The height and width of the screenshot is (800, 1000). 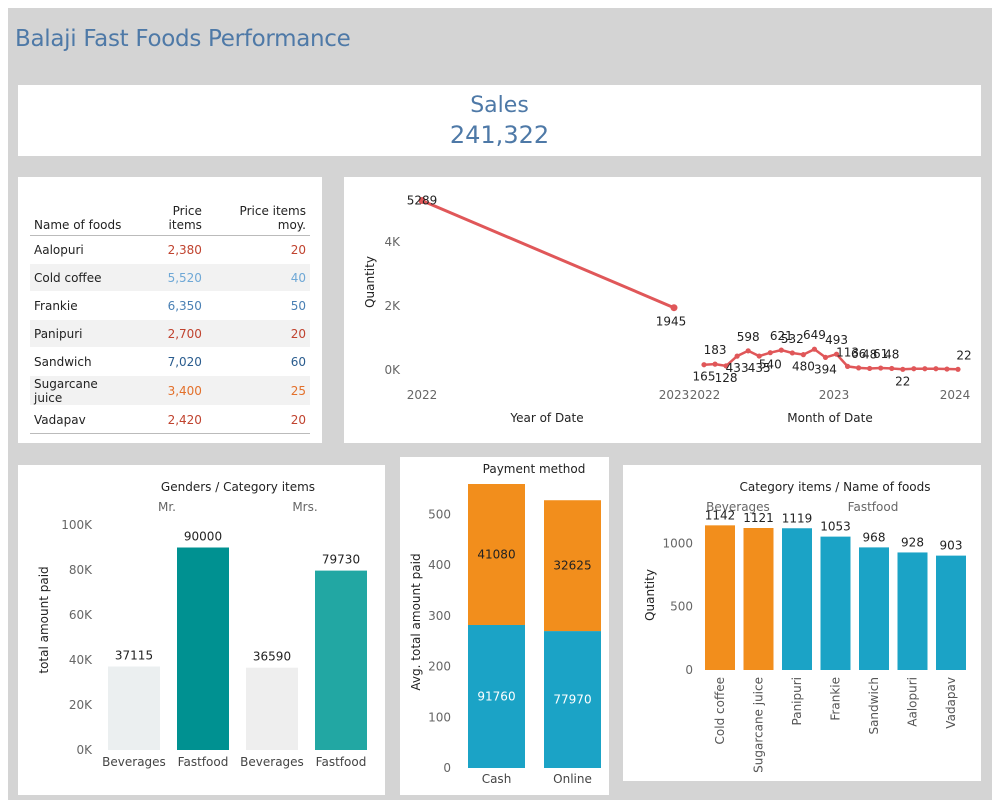 I want to click on chart-title: Category items / Name of foods, so click(x=834, y=487).